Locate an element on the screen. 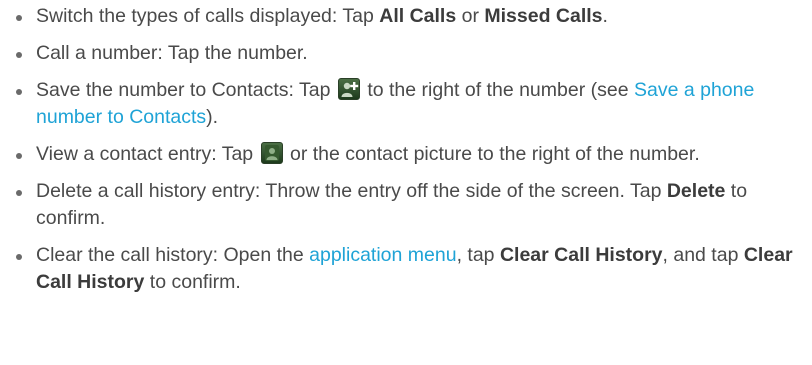 The image size is (812, 365). item-text: , and tap is located at coordinates (703, 255).